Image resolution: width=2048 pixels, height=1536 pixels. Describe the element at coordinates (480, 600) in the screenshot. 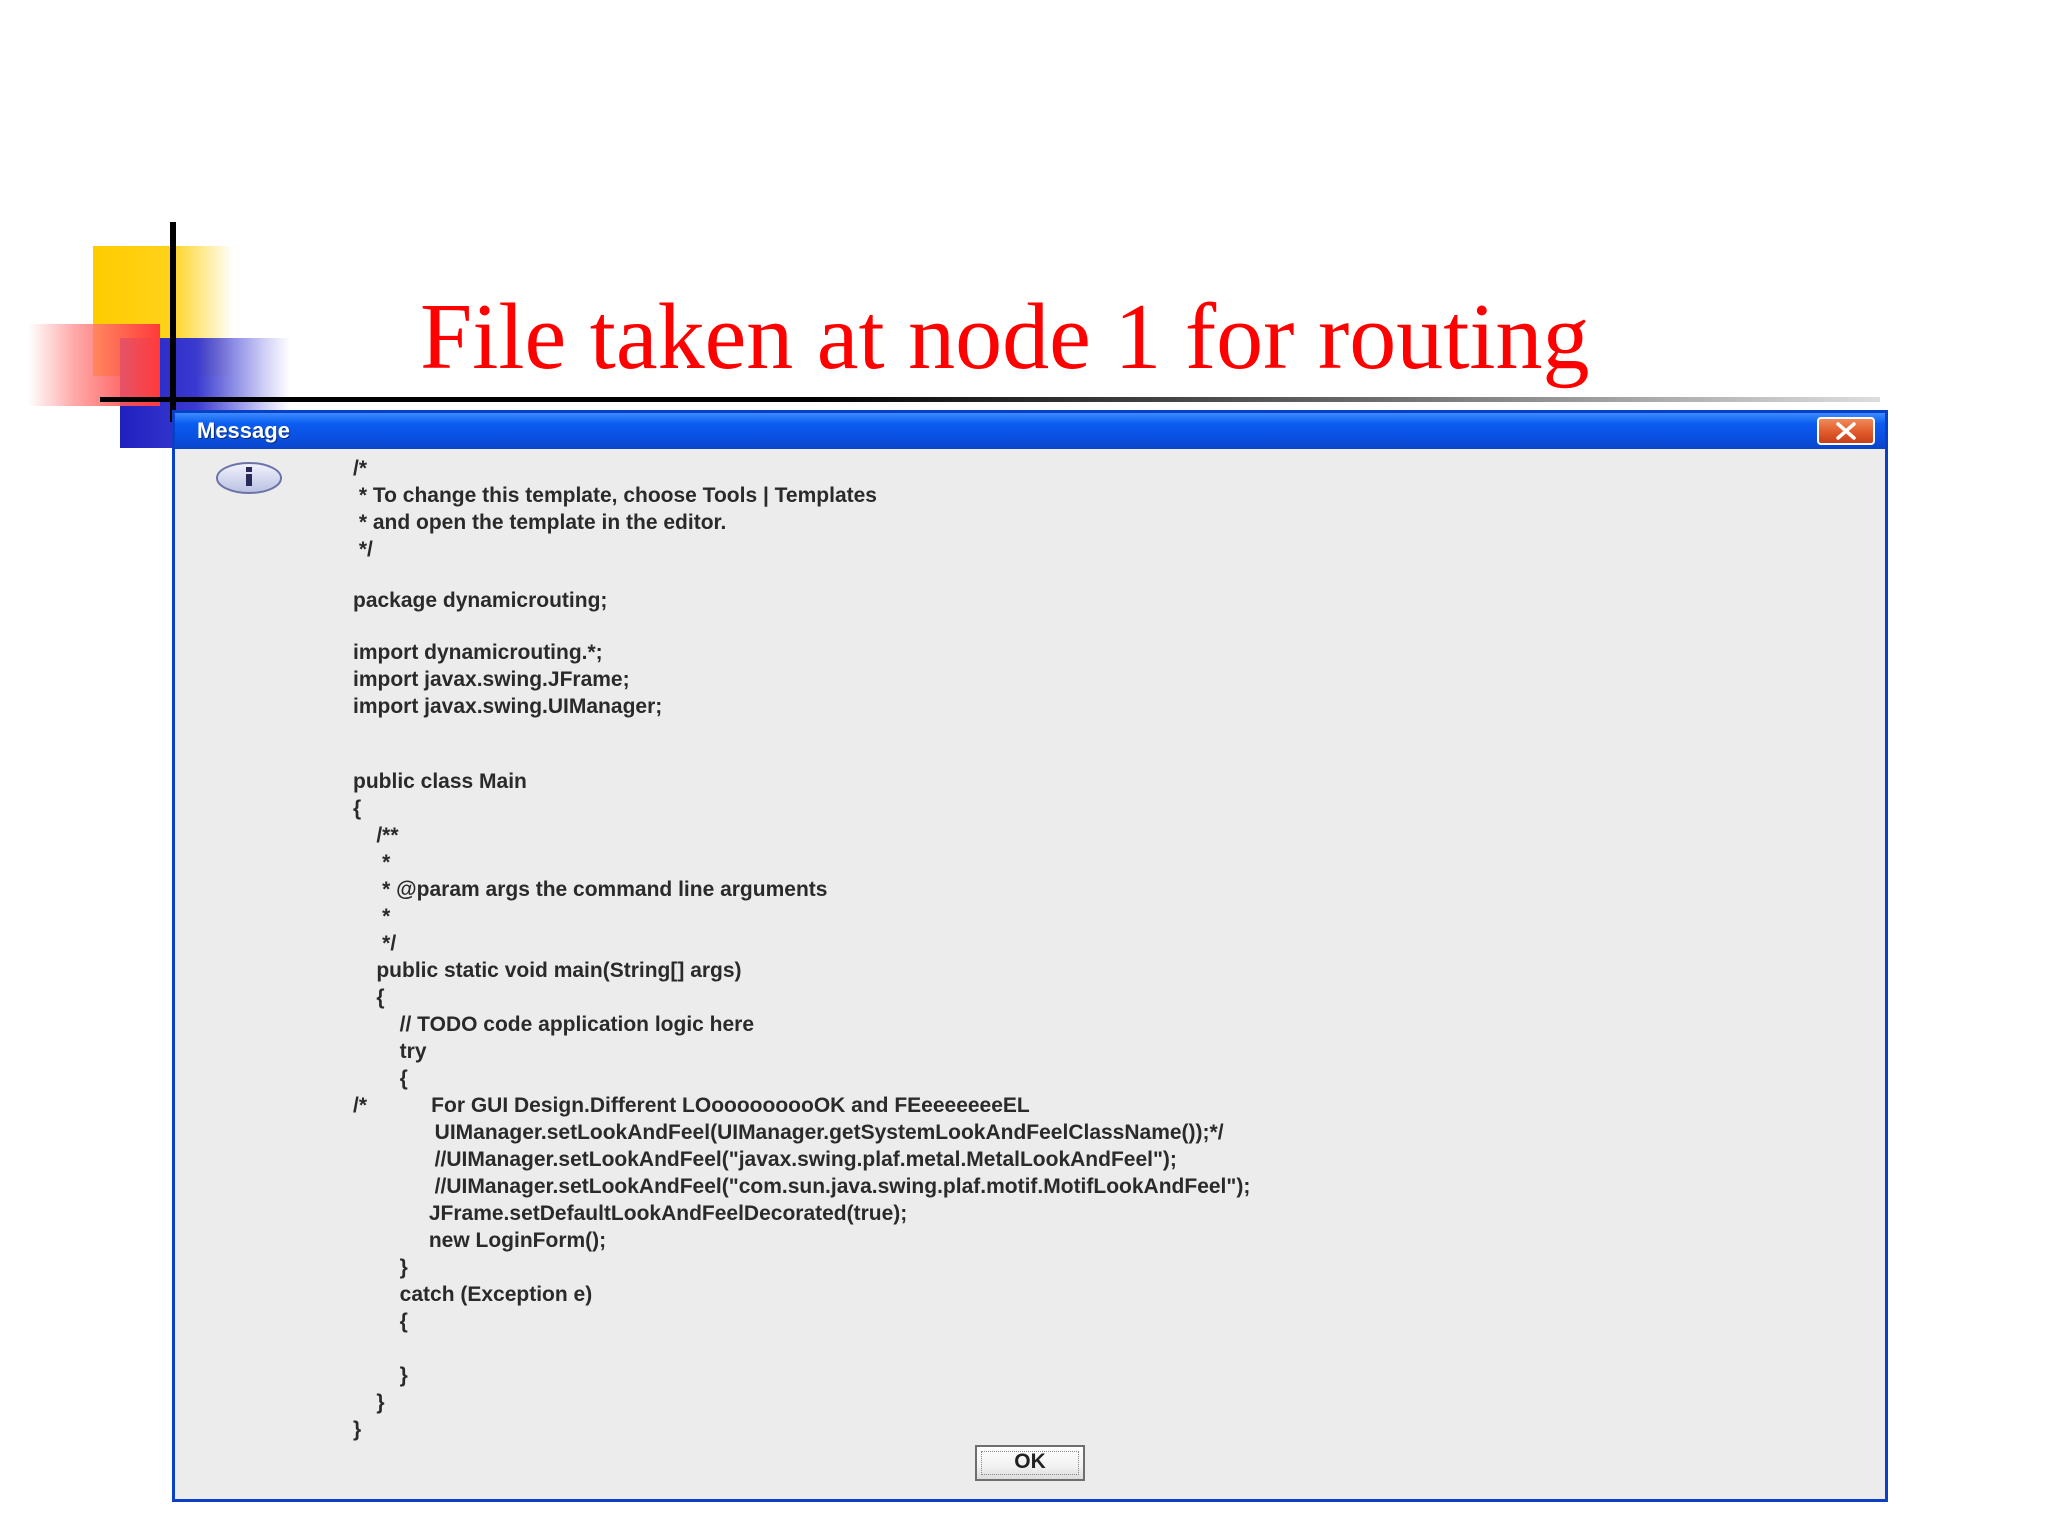

I see `code-line: package dynamicrouting;` at that location.